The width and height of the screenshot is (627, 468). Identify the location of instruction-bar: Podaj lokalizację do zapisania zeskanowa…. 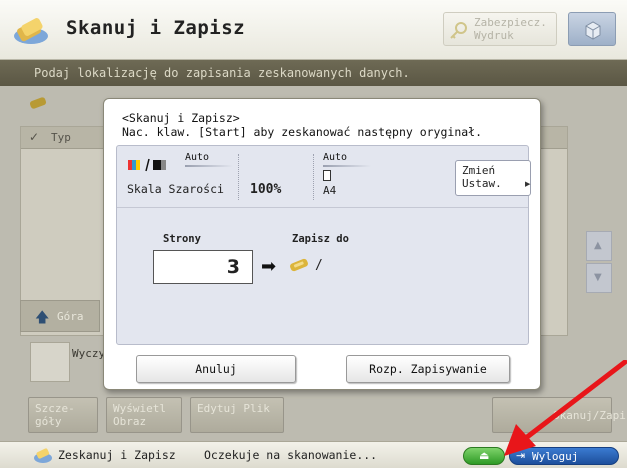
(313, 73).